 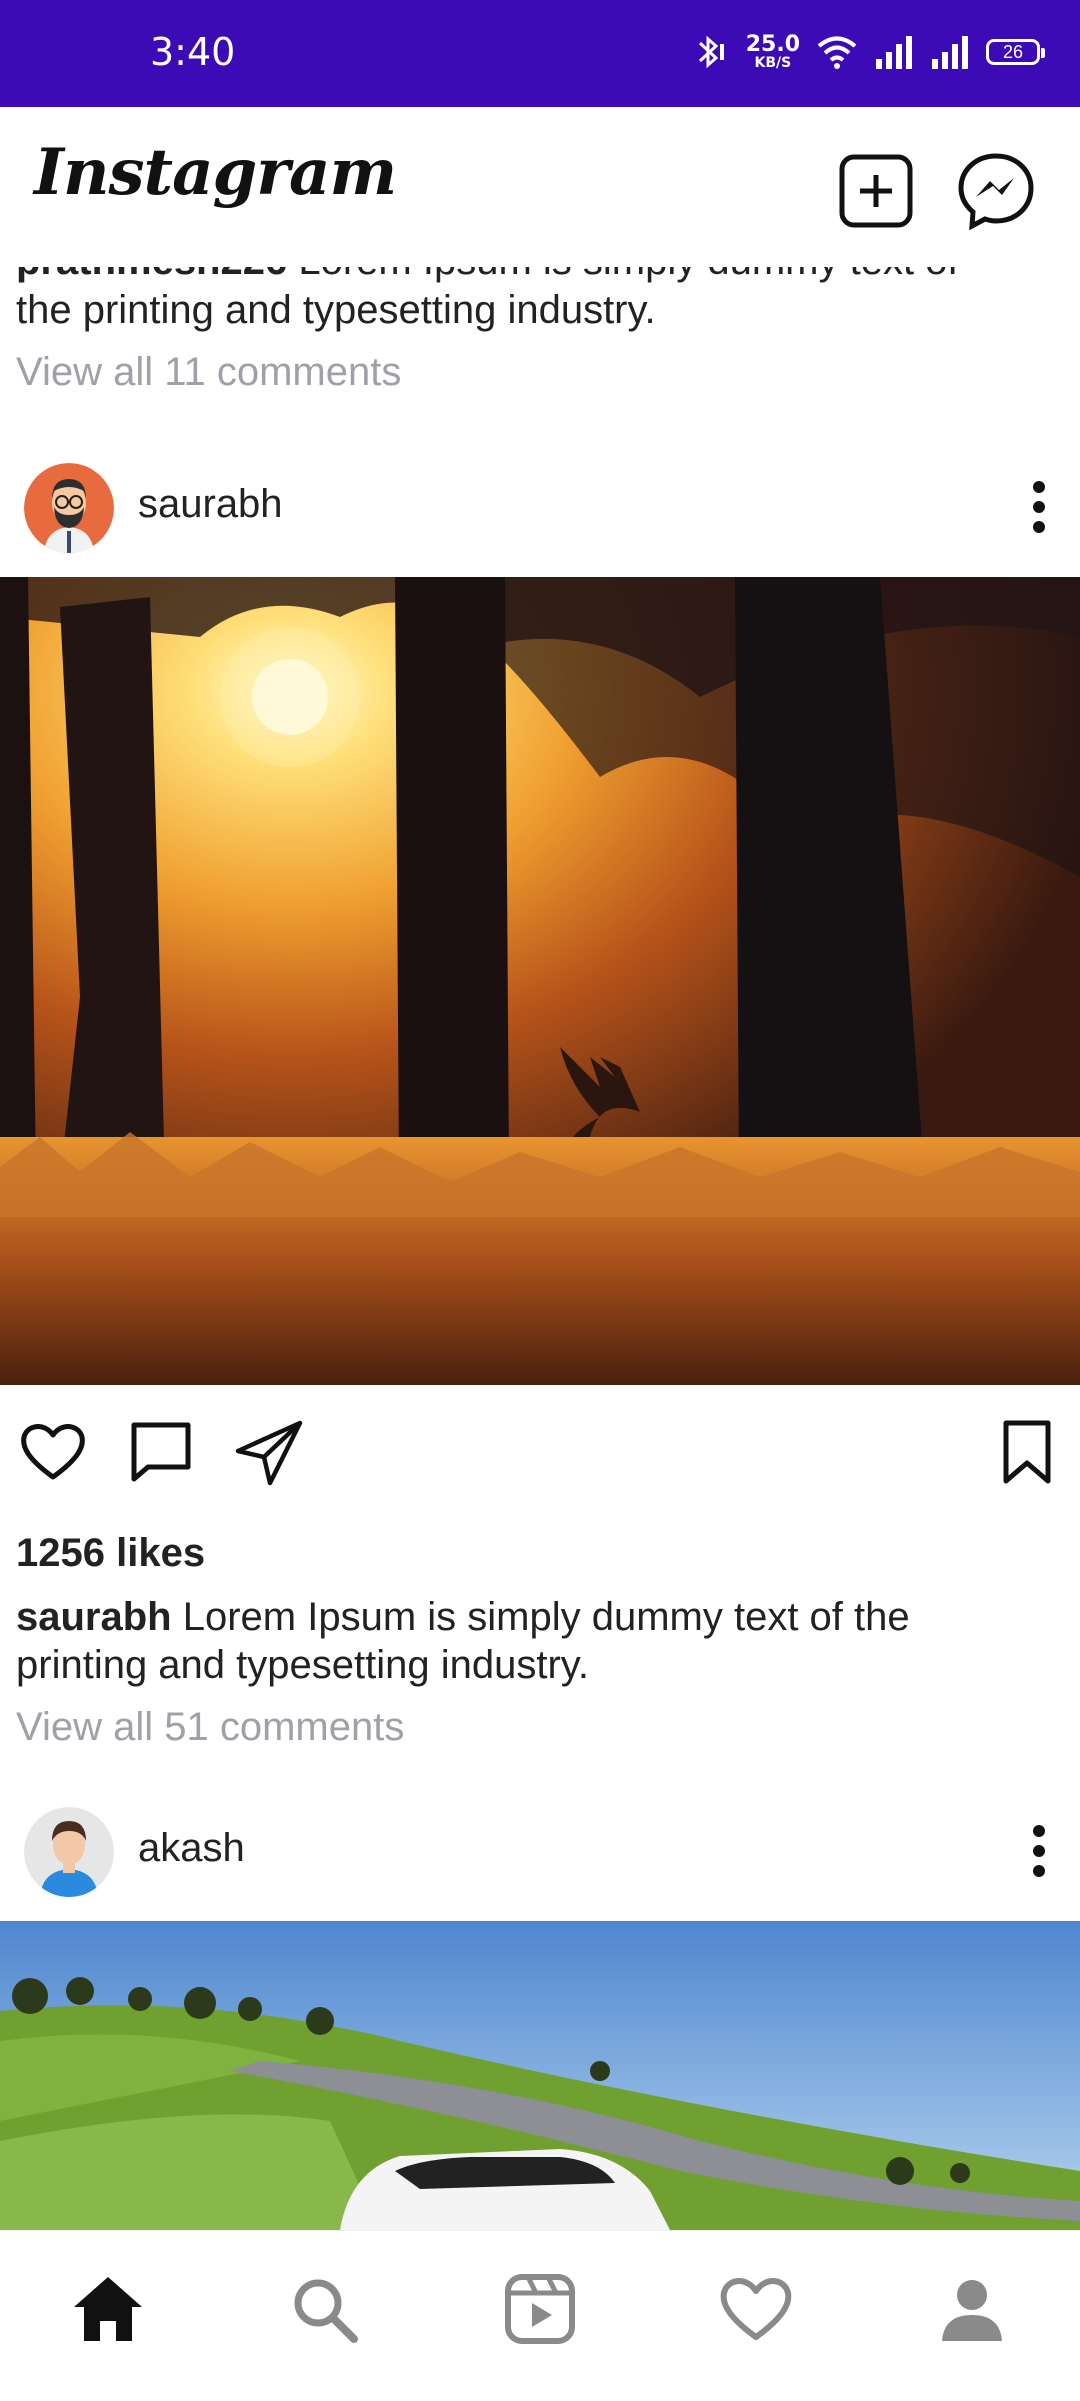 I want to click on bluetooth-icon, so click(x=711, y=52).